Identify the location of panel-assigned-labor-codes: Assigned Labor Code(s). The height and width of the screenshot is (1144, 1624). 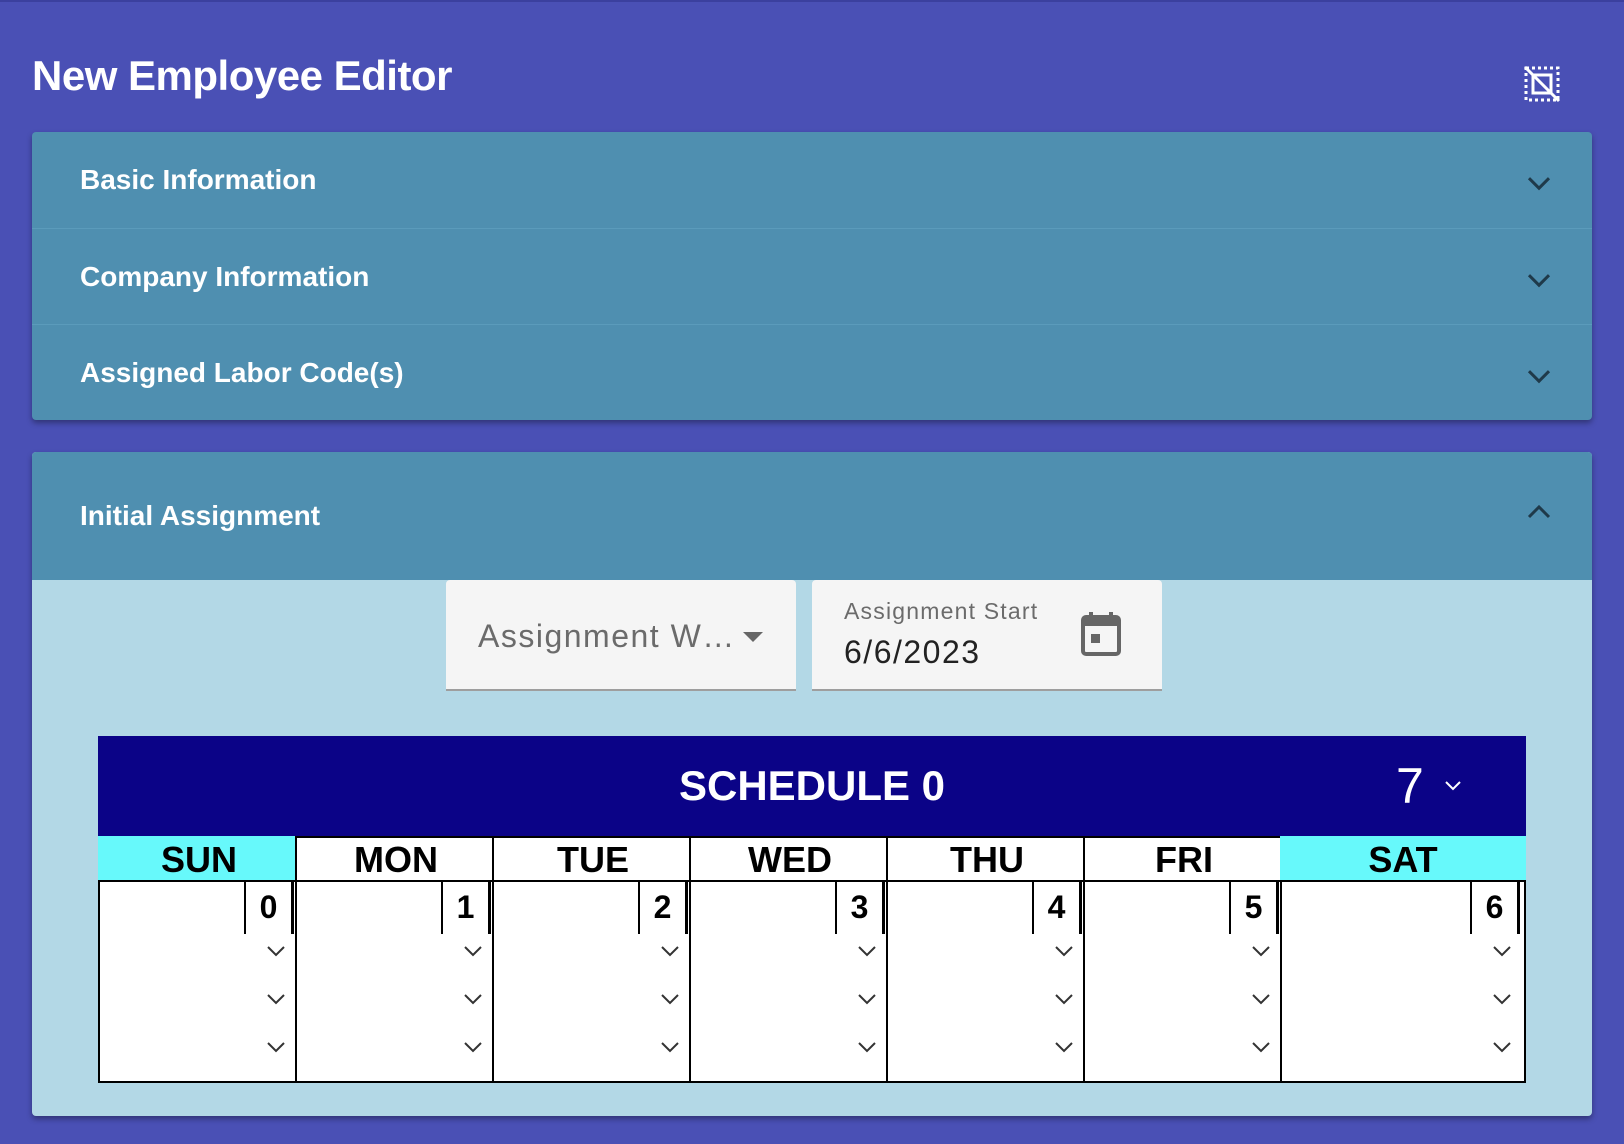
(812, 372).